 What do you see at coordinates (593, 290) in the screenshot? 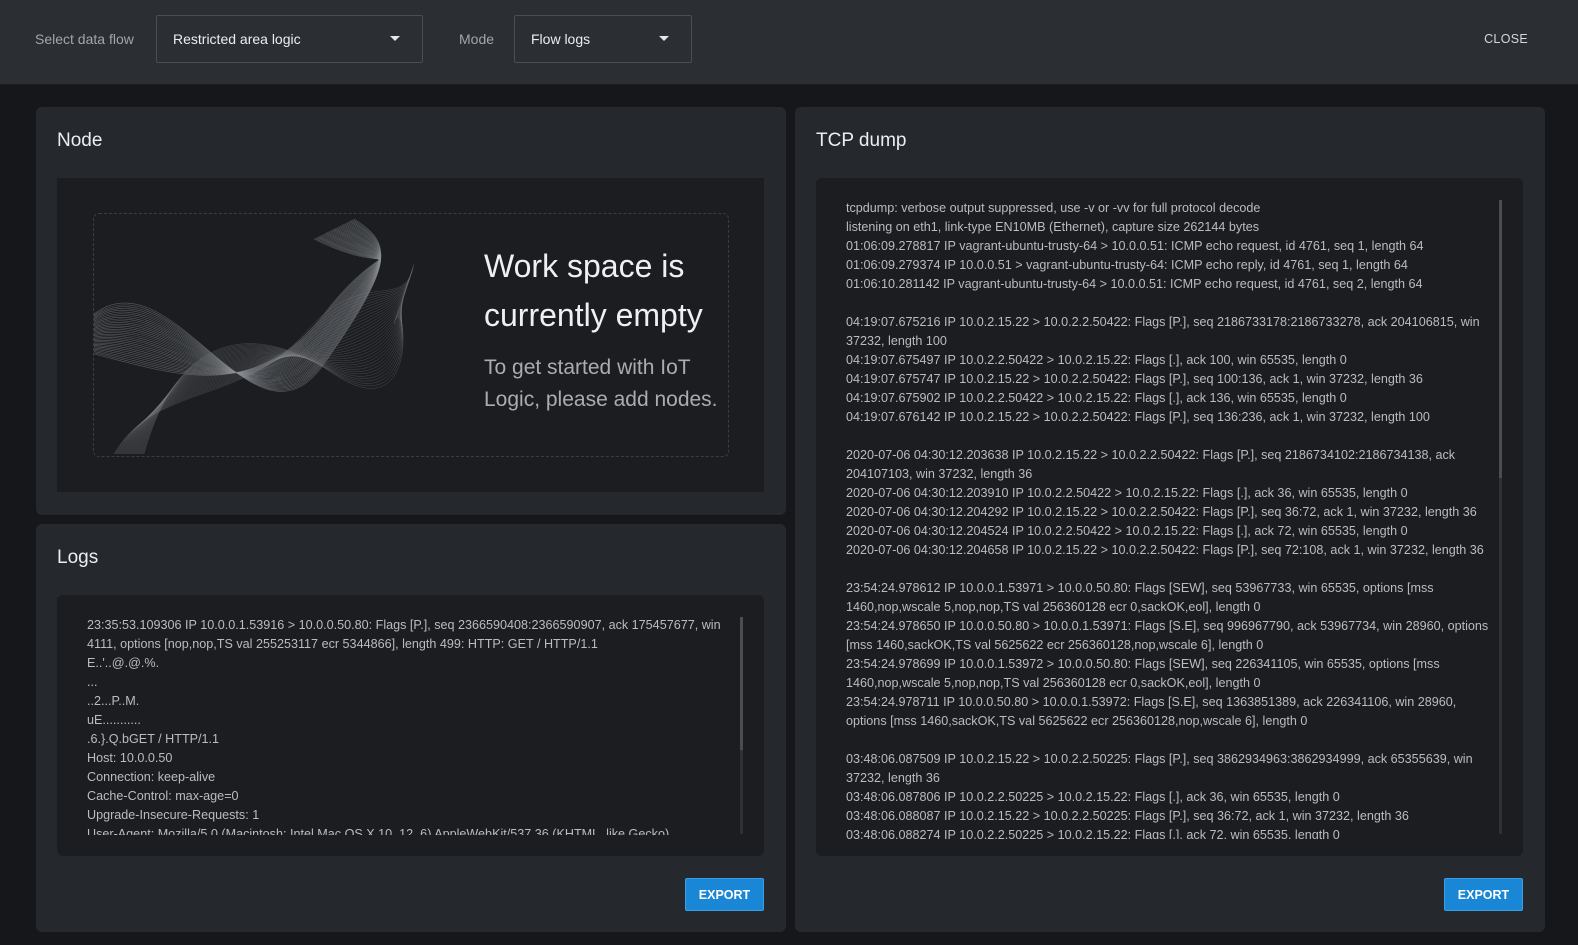
I see `empty-title: Work space is currently empty` at bounding box center [593, 290].